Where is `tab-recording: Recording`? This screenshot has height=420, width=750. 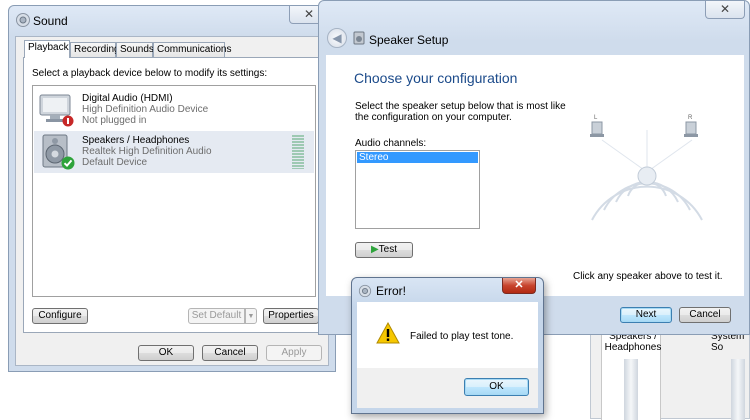 tab-recording: Recording is located at coordinates (95, 50).